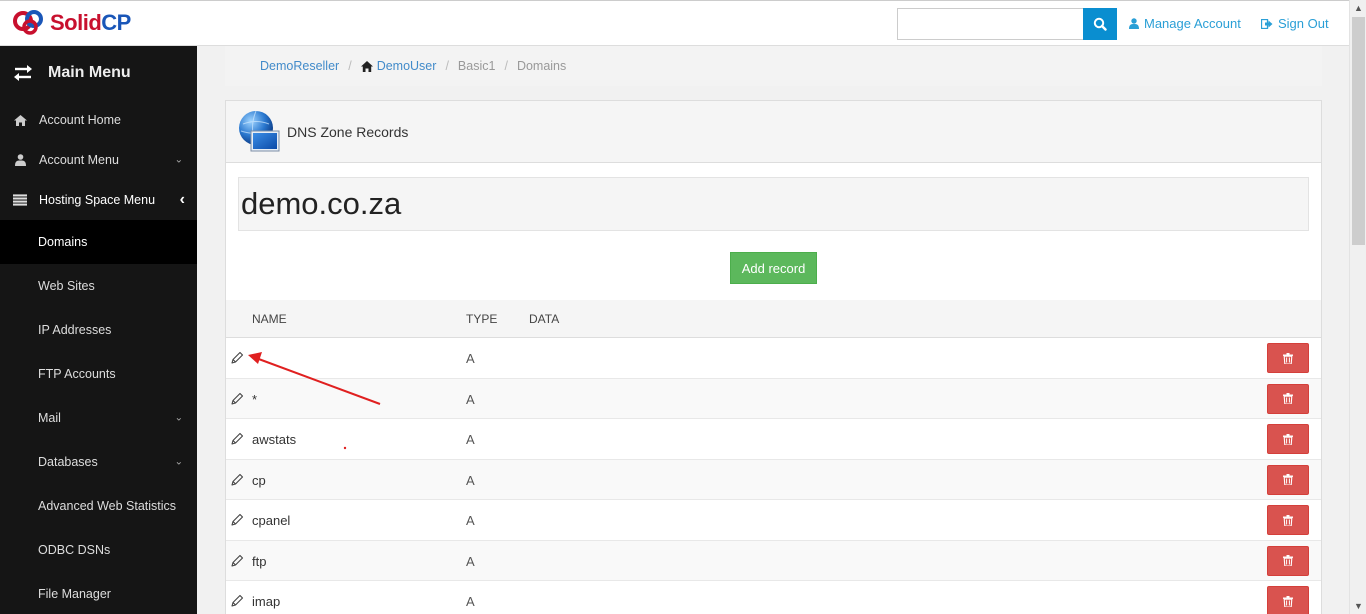 Image resolution: width=1366 pixels, height=614 pixels. I want to click on manage-account-label: Manage Account, so click(1192, 23).